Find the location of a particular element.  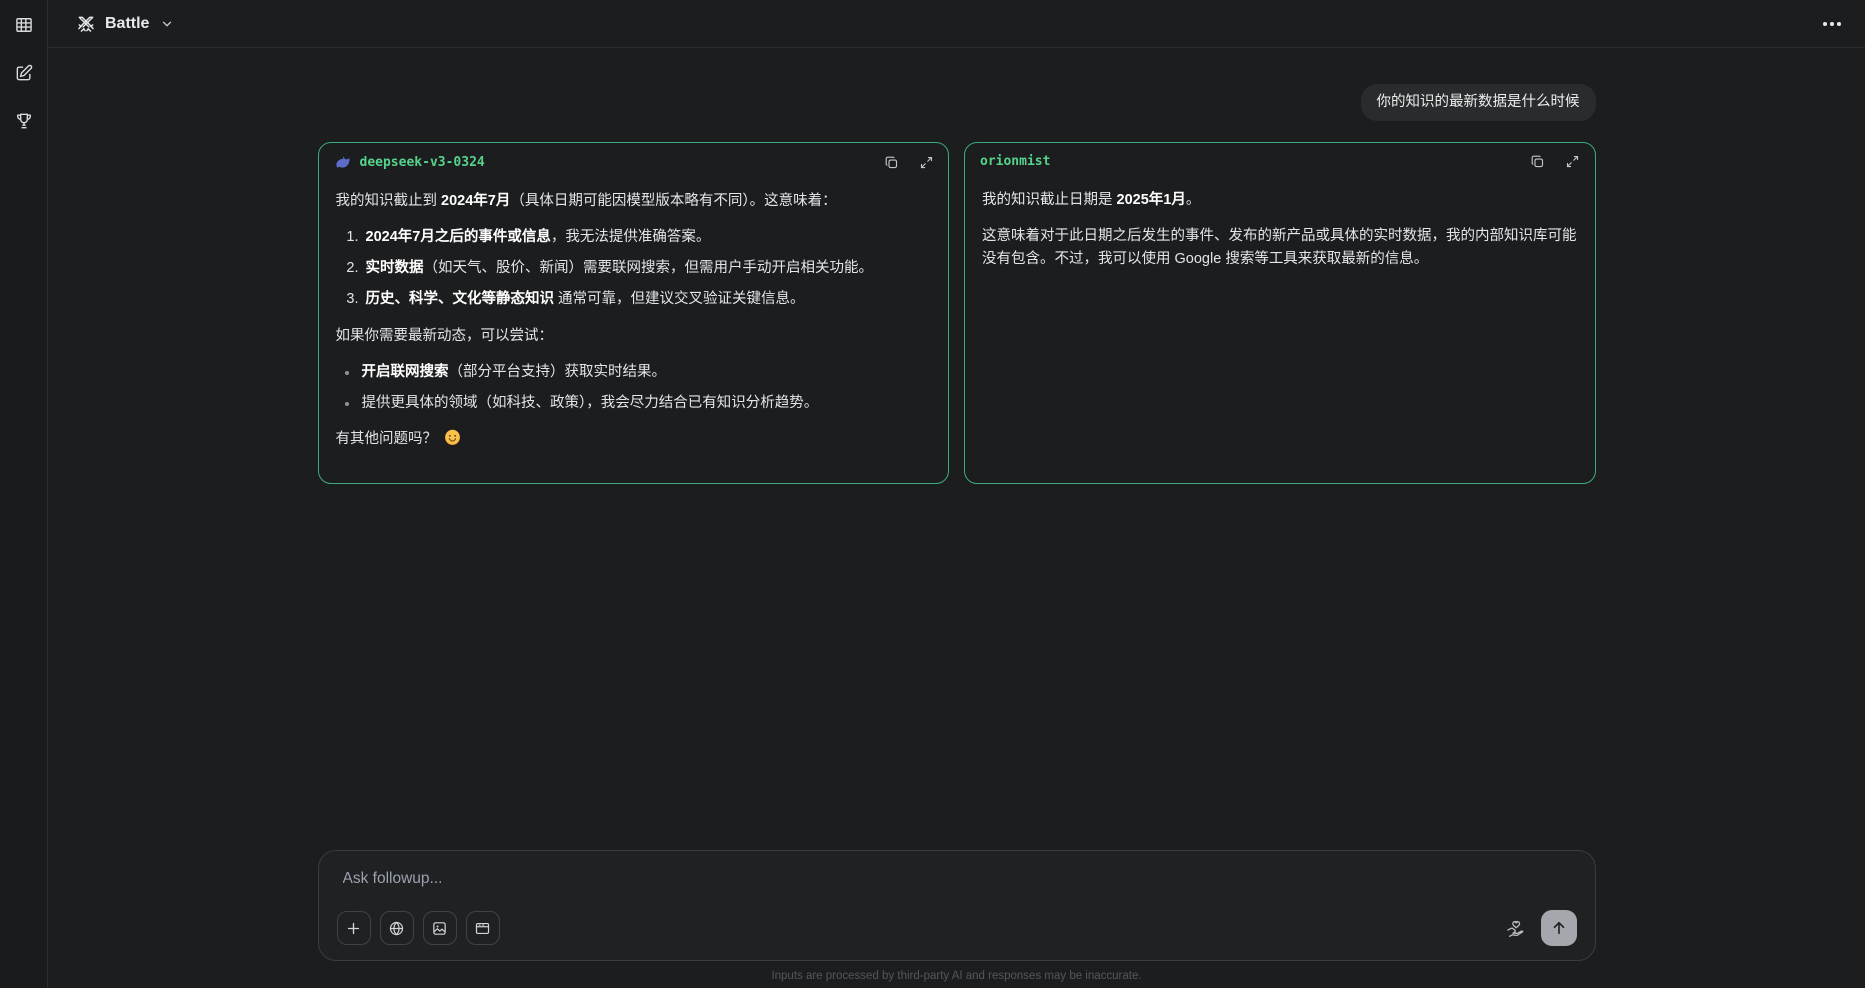

composer-toolbar-right is located at coordinates (1540, 928).